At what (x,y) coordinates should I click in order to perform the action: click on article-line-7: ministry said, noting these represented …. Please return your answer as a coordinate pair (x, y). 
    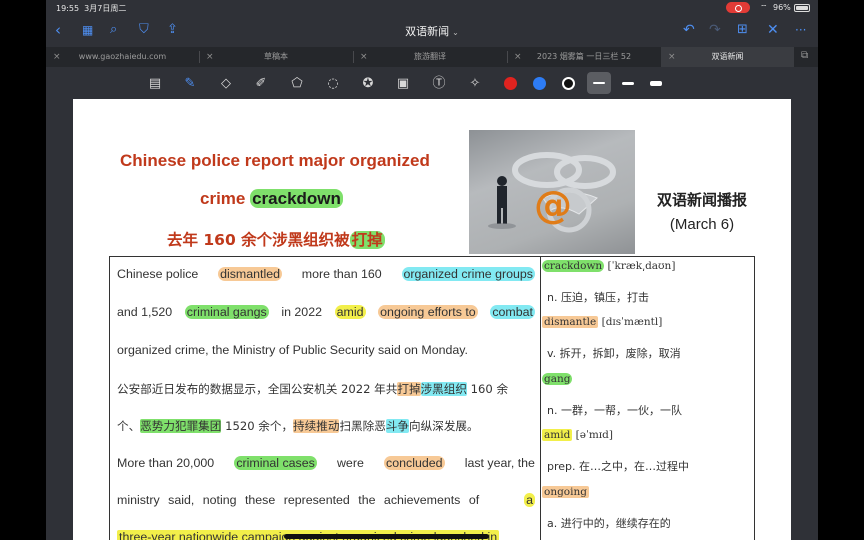
    Looking at the image, I should click on (326, 500).